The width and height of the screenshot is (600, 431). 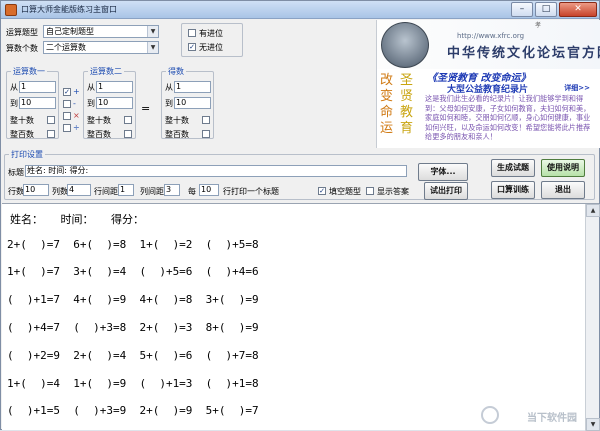 What do you see at coordinates (393, 191) in the screenshot?
I see `show-answer-label: 显示答案` at bounding box center [393, 191].